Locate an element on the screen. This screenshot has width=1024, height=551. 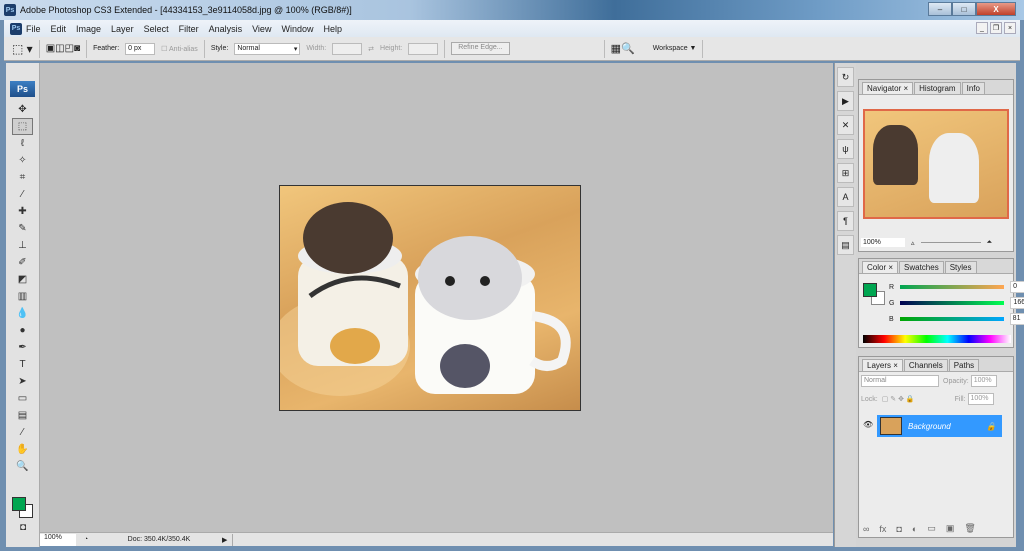
tab-swatches: Swatches is located at coordinates (921, 267).